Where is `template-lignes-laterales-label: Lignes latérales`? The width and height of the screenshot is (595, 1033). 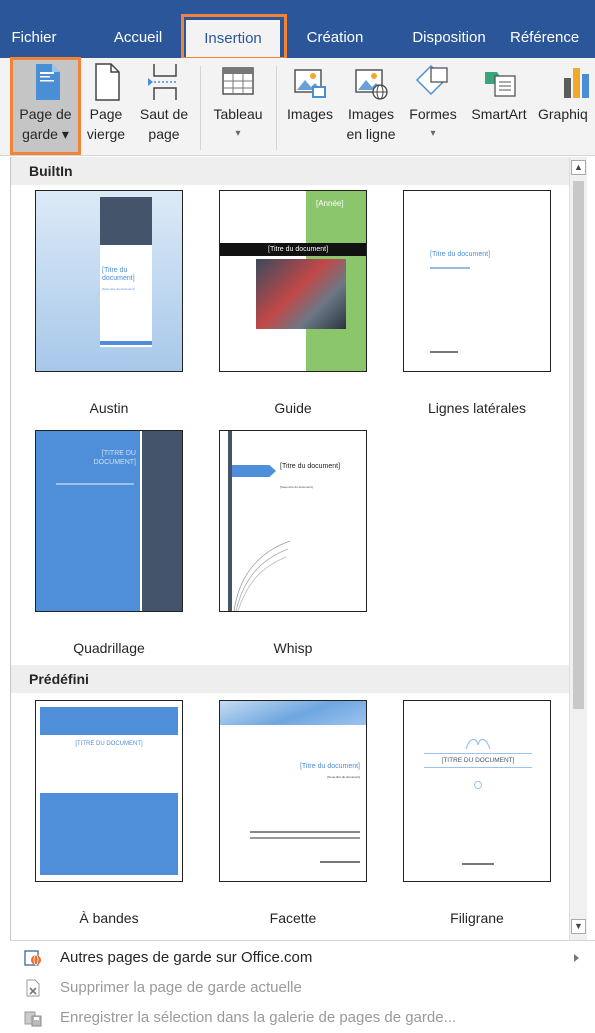
template-lignes-laterales-label: Lignes latérales is located at coordinates (477, 408).